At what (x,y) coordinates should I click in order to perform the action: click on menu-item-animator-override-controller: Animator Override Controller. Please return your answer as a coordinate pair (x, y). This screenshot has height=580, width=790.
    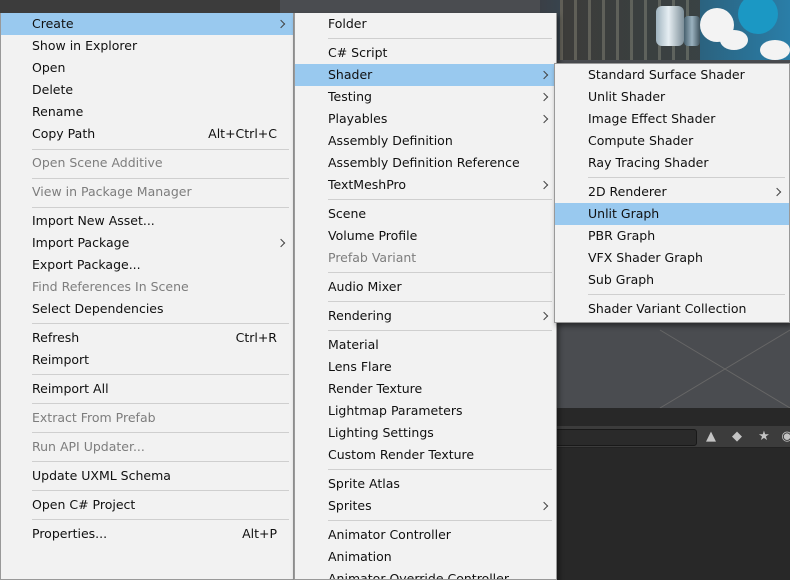
    Looking at the image, I should click on (425, 574).